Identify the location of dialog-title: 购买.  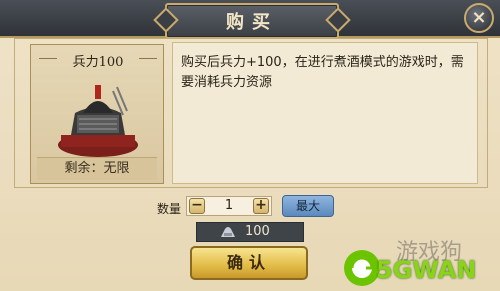
(252, 22).